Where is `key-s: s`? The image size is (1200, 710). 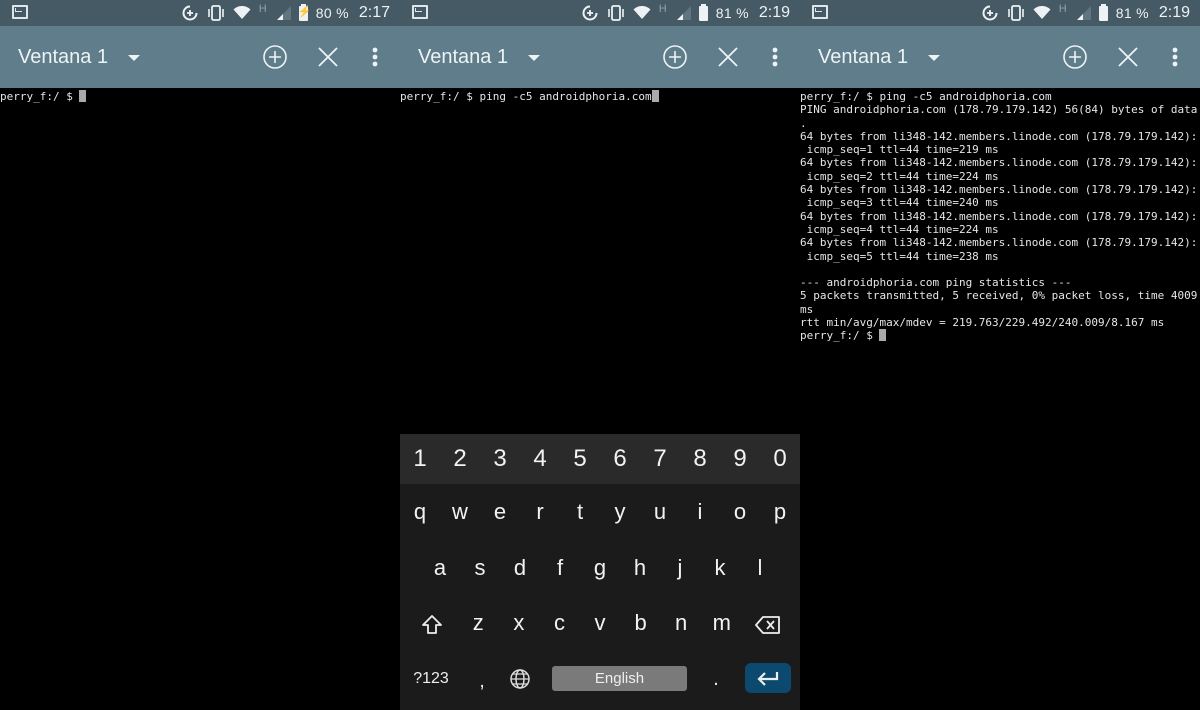 key-s: s is located at coordinates (480, 568).